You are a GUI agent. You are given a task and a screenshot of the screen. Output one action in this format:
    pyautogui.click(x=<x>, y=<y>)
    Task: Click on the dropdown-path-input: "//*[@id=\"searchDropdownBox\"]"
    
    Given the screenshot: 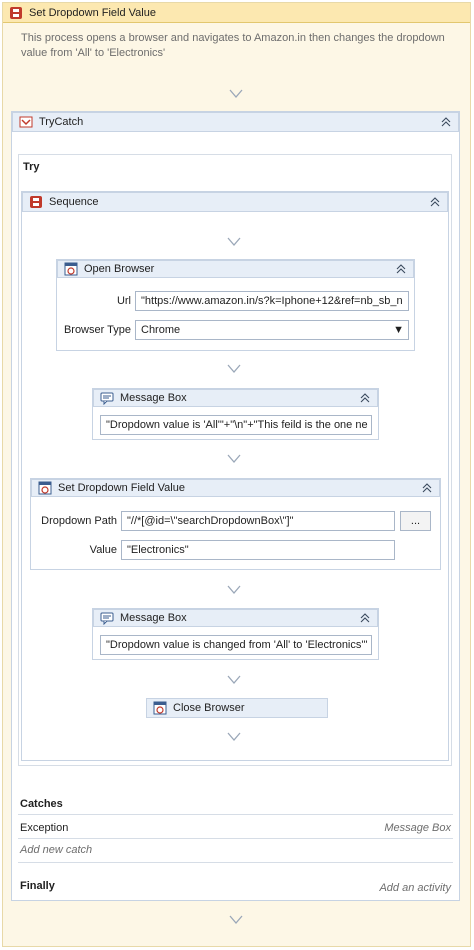 What is the action you would take?
    pyautogui.click(x=258, y=521)
    